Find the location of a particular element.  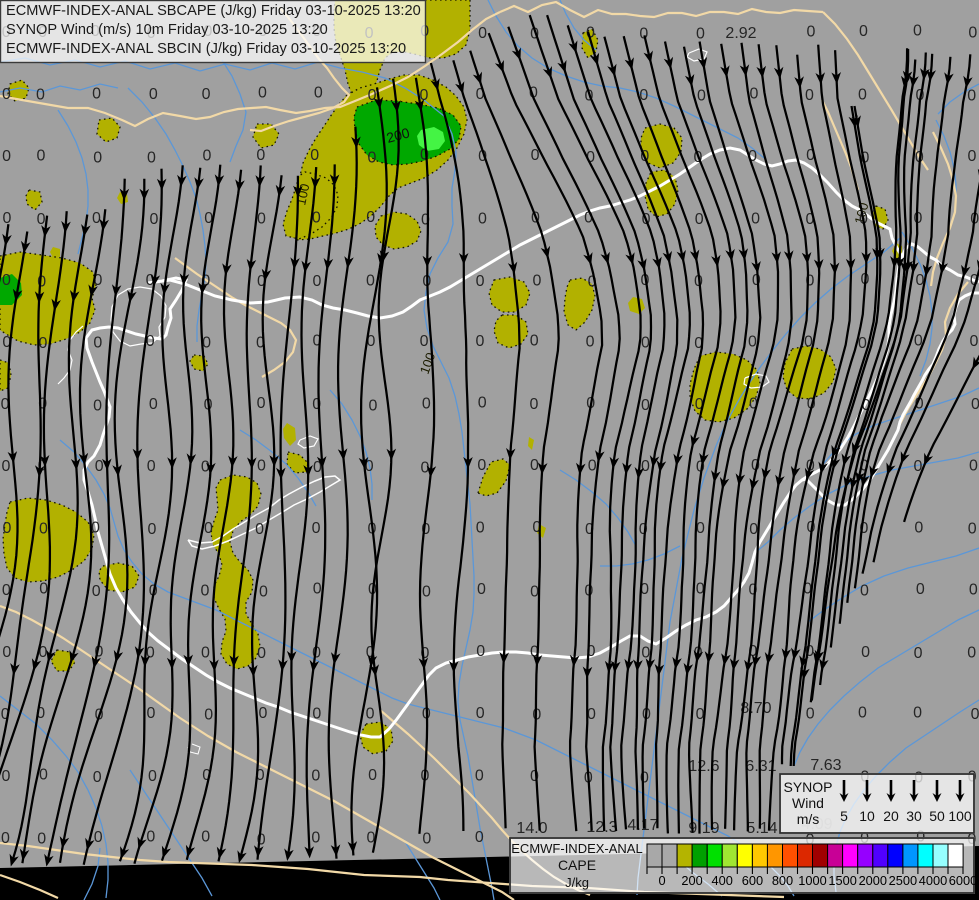

svg-text: 1000 is located at coordinates (812, 880).